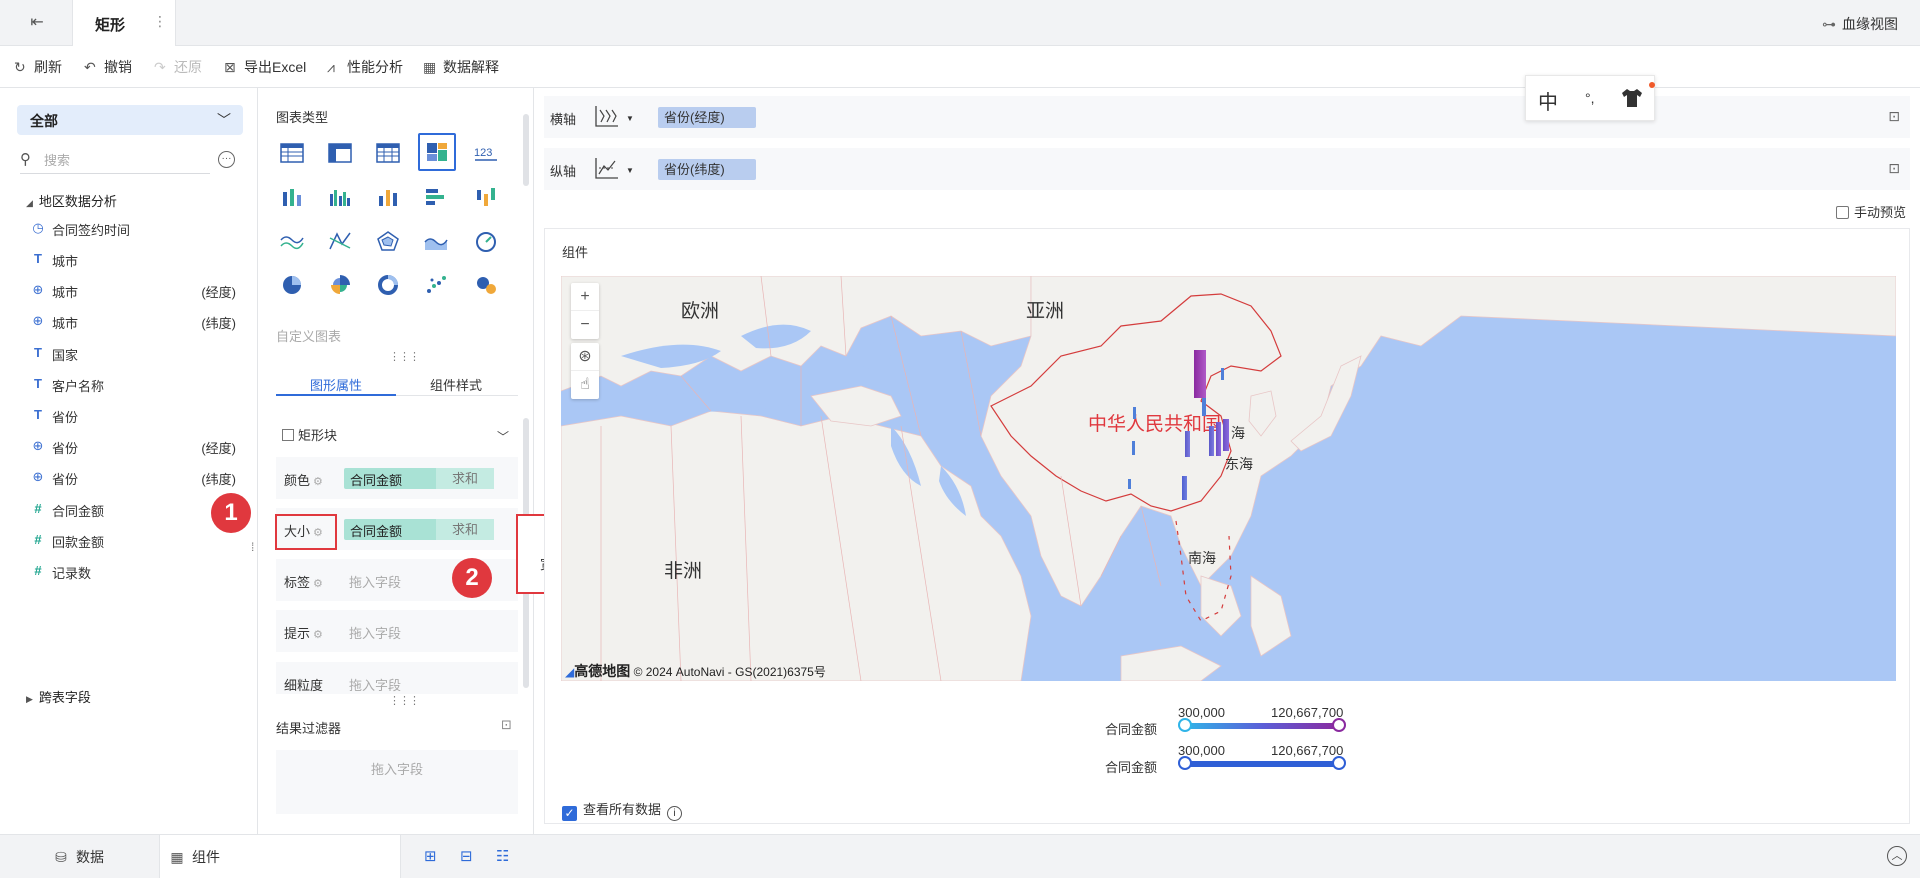  What do you see at coordinates (503, 436) in the screenshot?
I see `chevron-down-icon: ﹀` at bounding box center [503, 436].